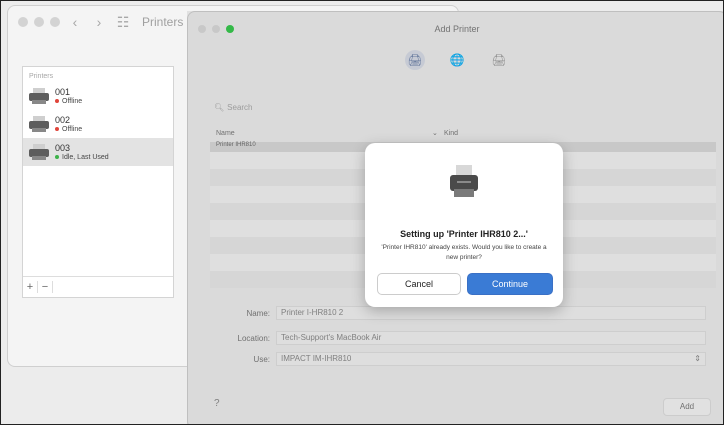 The image size is (724, 425). What do you see at coordinates (23, 22) in the screenshot?
I see `close-button` at bounding box center [23, 22].